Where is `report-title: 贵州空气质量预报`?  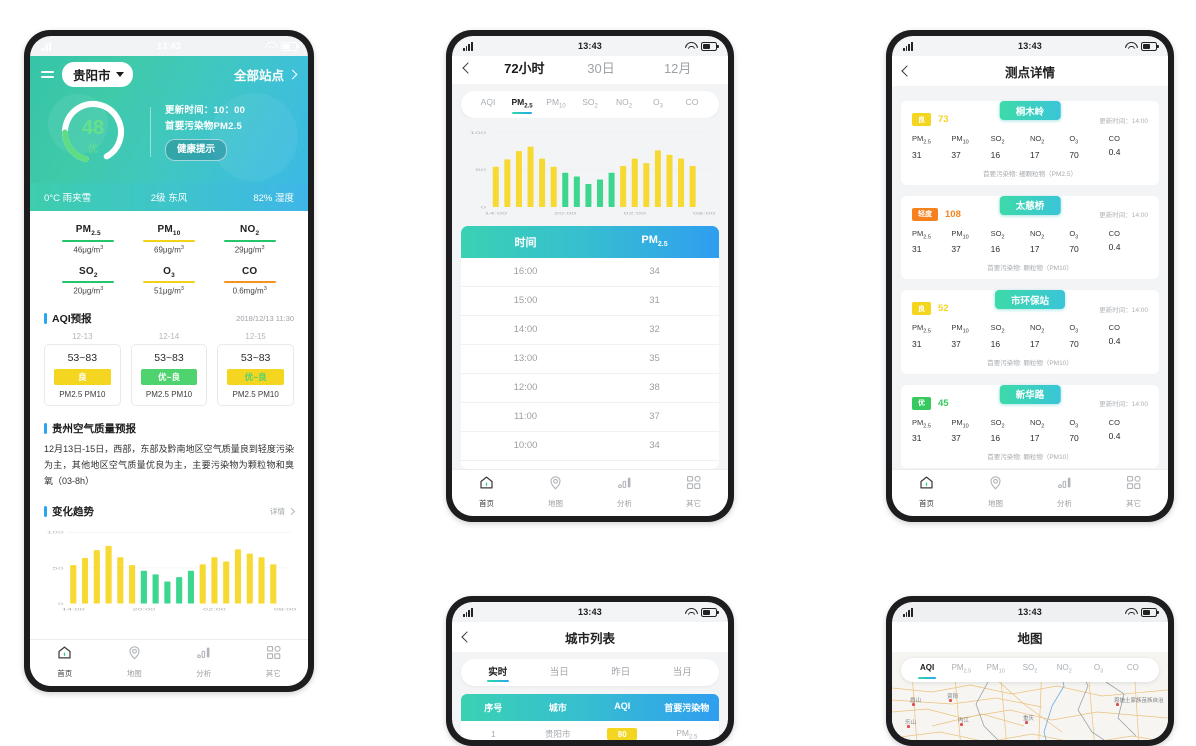 report-title: 贵州空气质量预报 is located at coordinates (94, 429).